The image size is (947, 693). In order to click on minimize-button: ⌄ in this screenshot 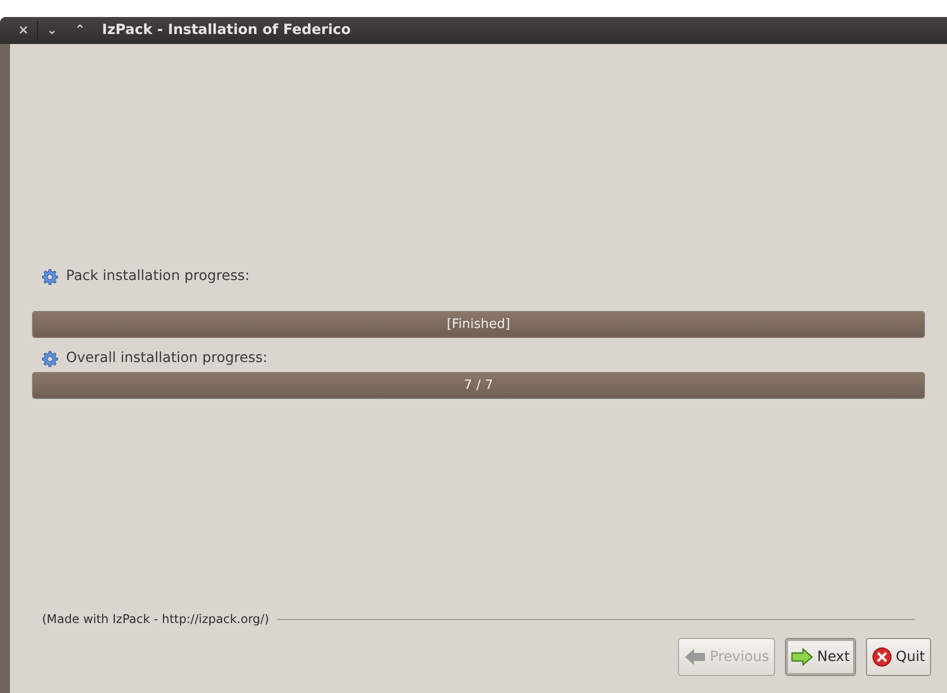, I will do `click(52, 30)`.